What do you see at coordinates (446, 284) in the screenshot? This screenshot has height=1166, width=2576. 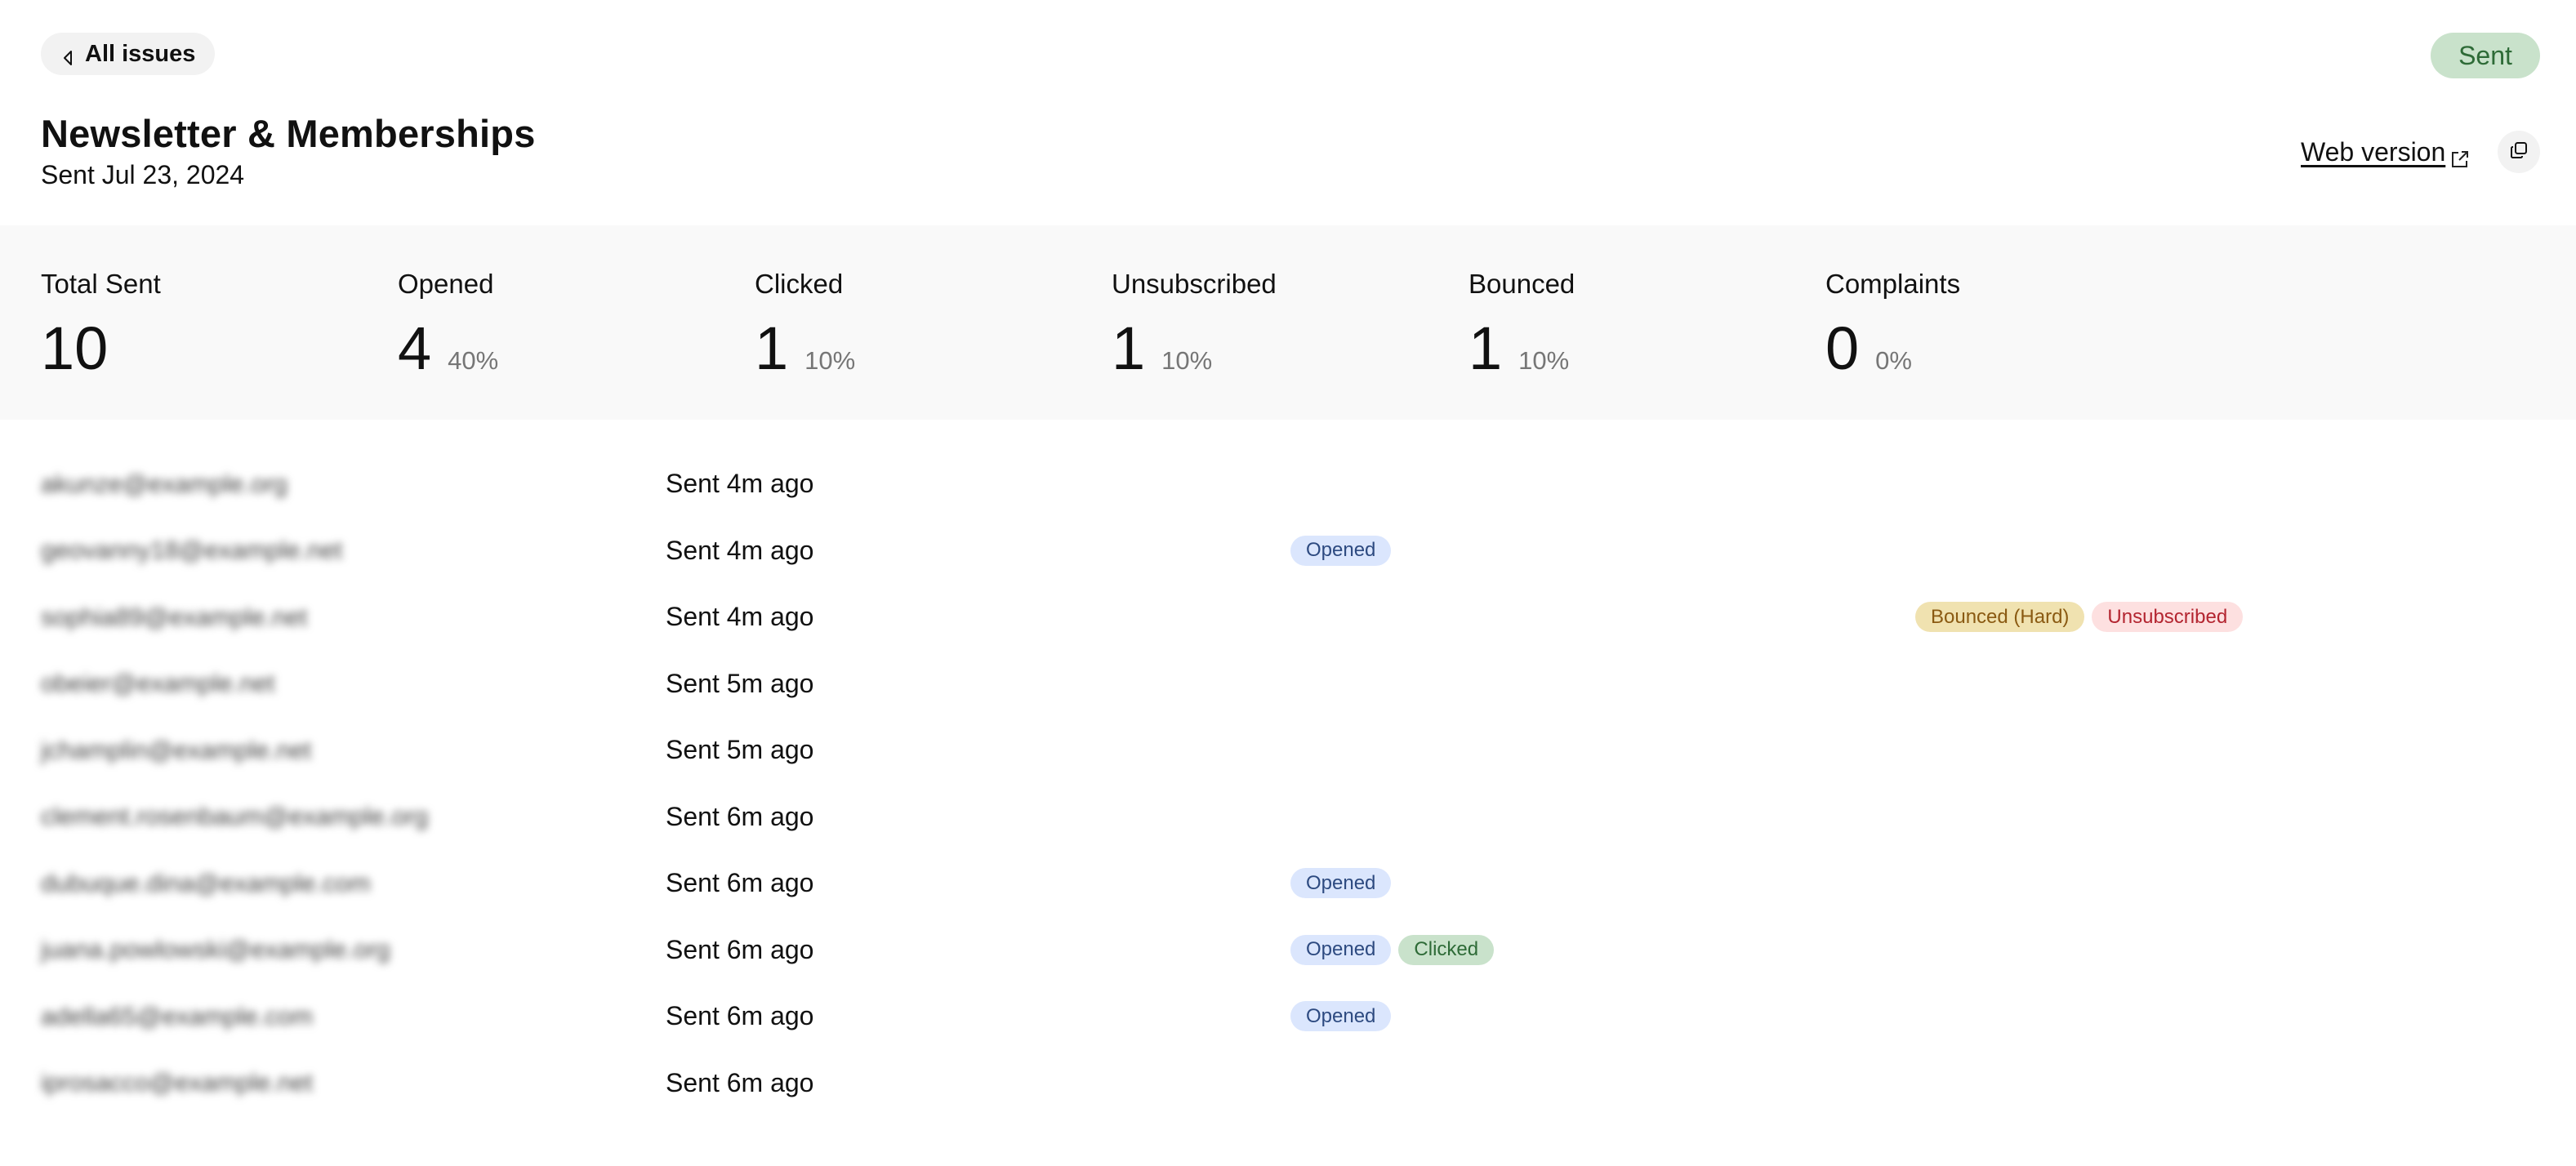 I see `stat-label: Opened` at bounding box center [446, 284].